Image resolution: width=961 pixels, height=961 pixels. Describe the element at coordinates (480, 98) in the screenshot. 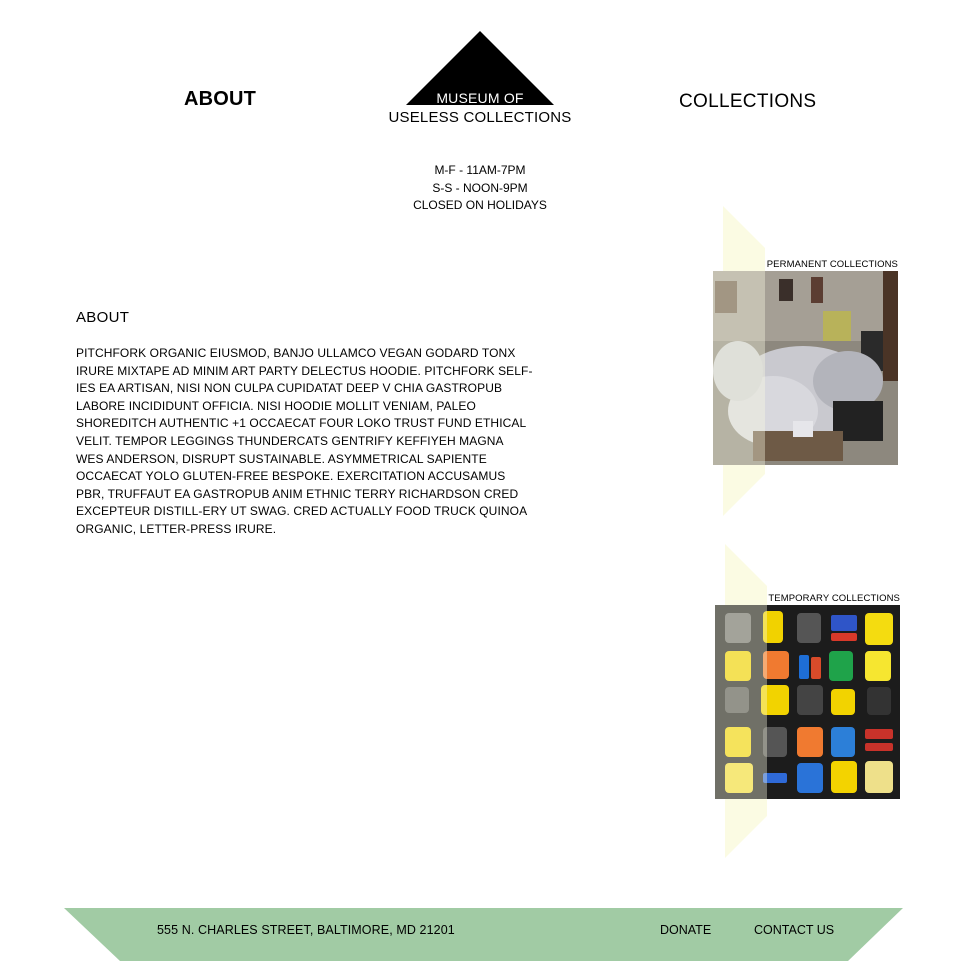

I see `logo-text-line1: MUSEUM OF` at that location.